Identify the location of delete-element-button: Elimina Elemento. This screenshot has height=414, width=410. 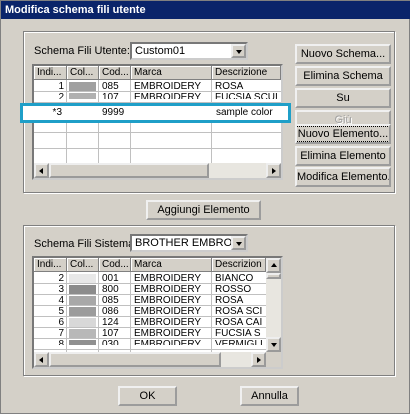
(343, 156).